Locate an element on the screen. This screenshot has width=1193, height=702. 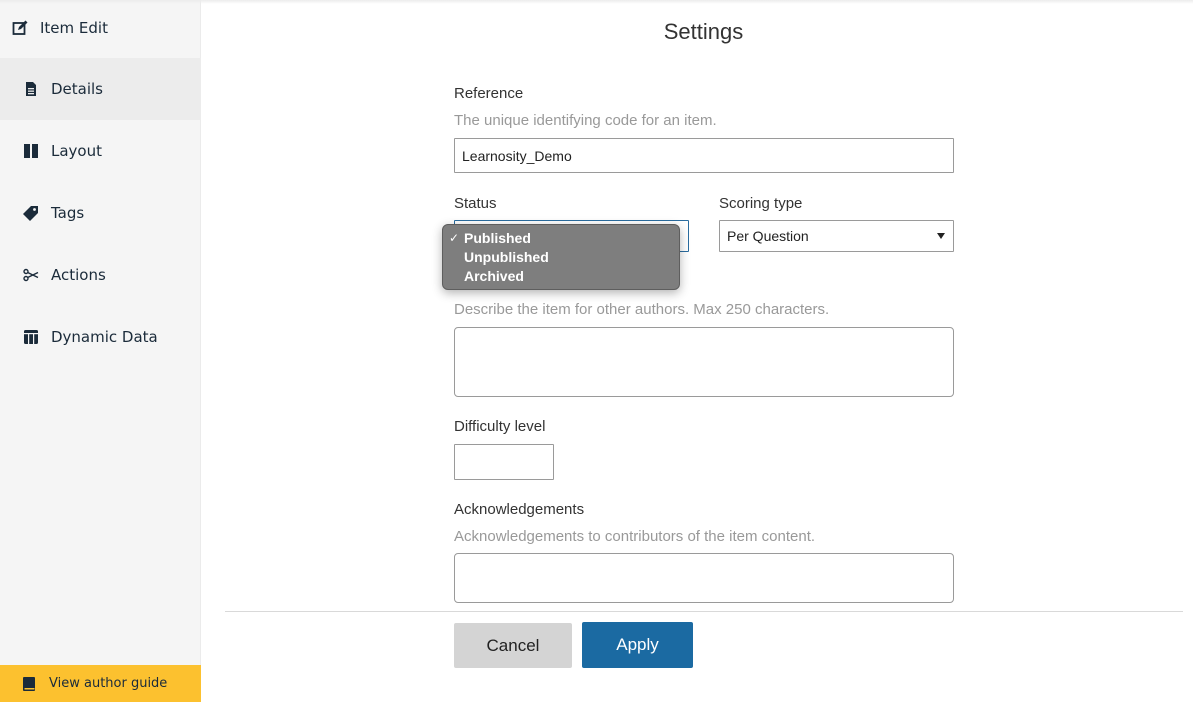
columns-icon is located at coordinates (31, 151).